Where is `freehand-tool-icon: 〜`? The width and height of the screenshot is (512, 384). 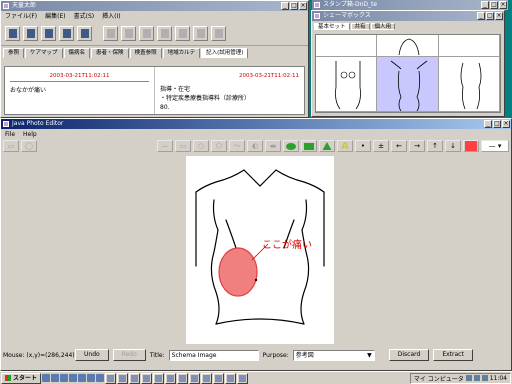 freehand-tool-icon: 〜 is located at coordinates (237, 146).